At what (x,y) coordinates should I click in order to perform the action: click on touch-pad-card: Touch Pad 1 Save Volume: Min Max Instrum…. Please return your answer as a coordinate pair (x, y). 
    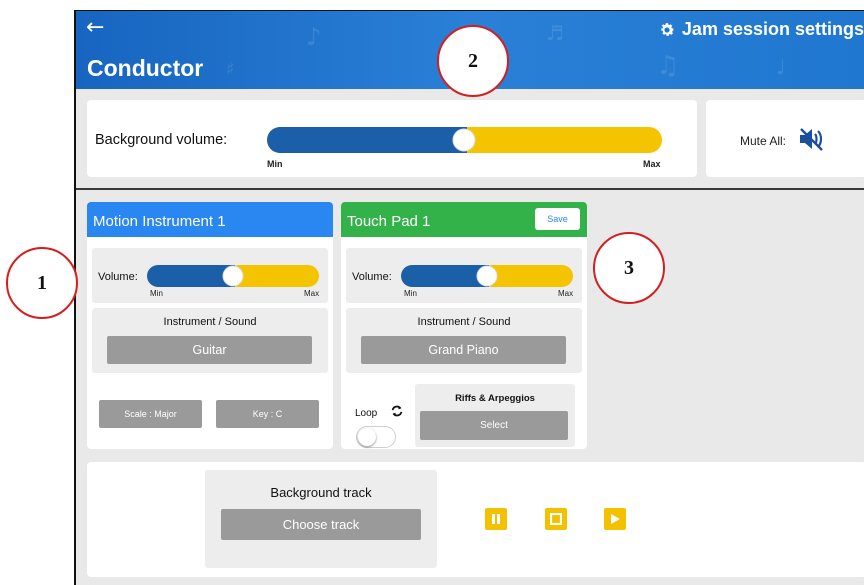
    Looking at the image, I should click on (464, 325).